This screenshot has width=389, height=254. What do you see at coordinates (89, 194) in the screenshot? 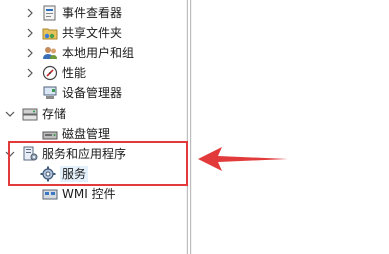
I see `tree-item-label: WMI 控件` at bounding box center [89, 194].